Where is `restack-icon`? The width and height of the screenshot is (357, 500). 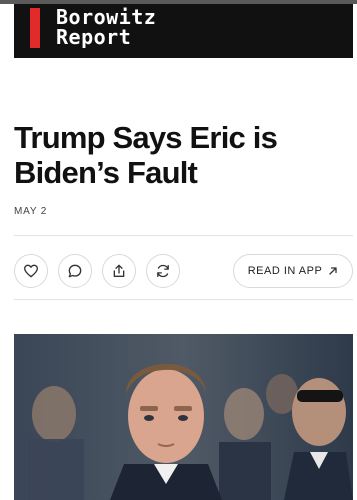 restack-icon is located at coordinates (163, 271).